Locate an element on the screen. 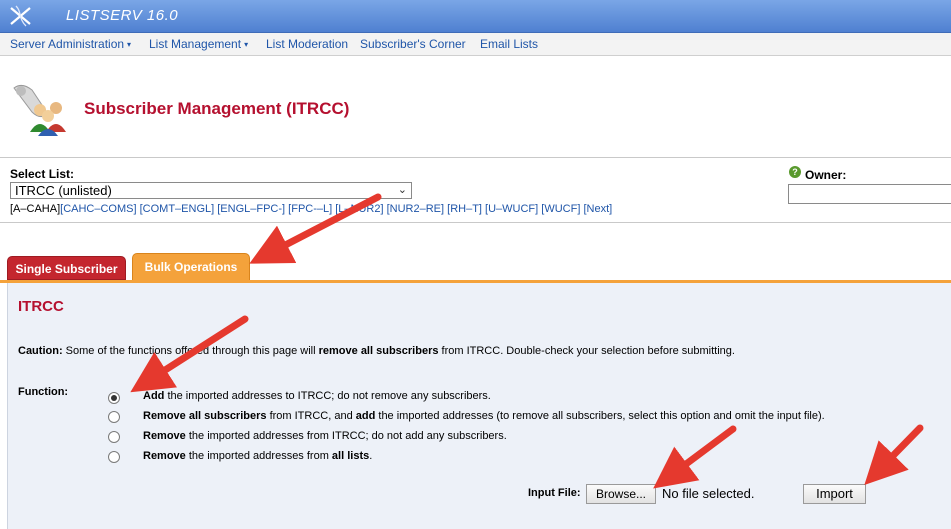  nav-label: List Management is located at coordinates (195, 44).